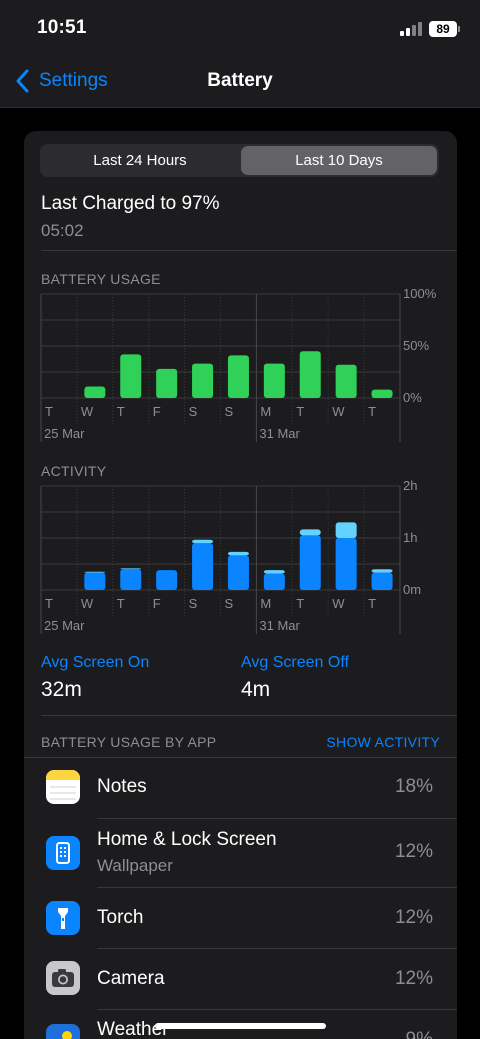 This screenshot has width=480, height=1039. What do you see at coordinates (62, 27) in the screenshot?
I see `status-time: 10:51` at bounding box center [62, 27].